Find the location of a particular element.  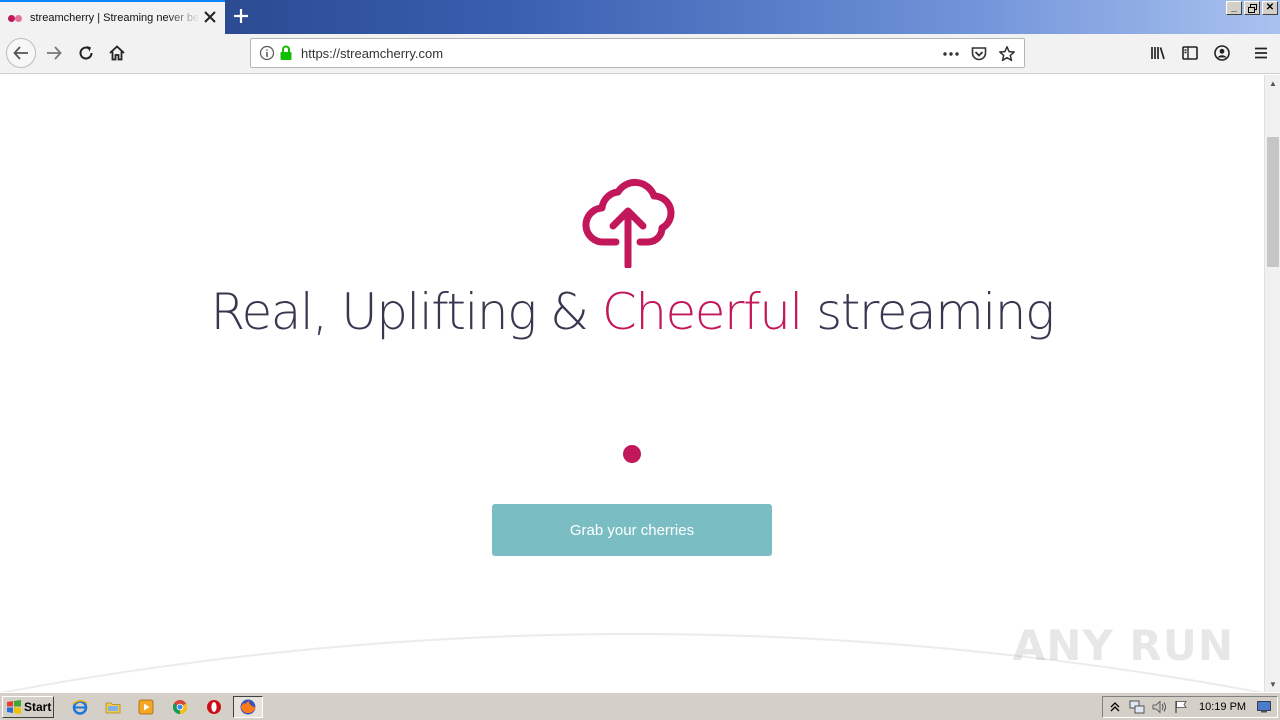

vertical-scrollbar: ▲ ▼ is located at coordinates (1272, 383).